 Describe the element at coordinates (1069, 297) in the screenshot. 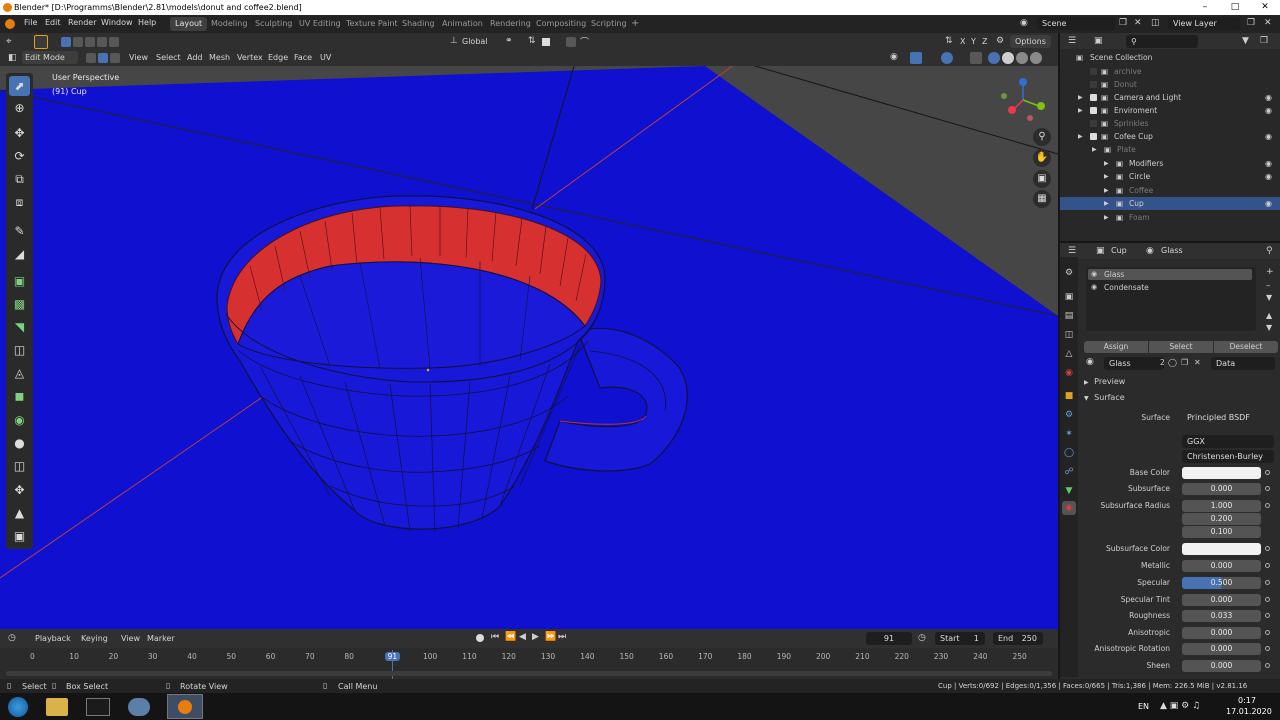

I see `render-tab-icon: ▣` at that location.